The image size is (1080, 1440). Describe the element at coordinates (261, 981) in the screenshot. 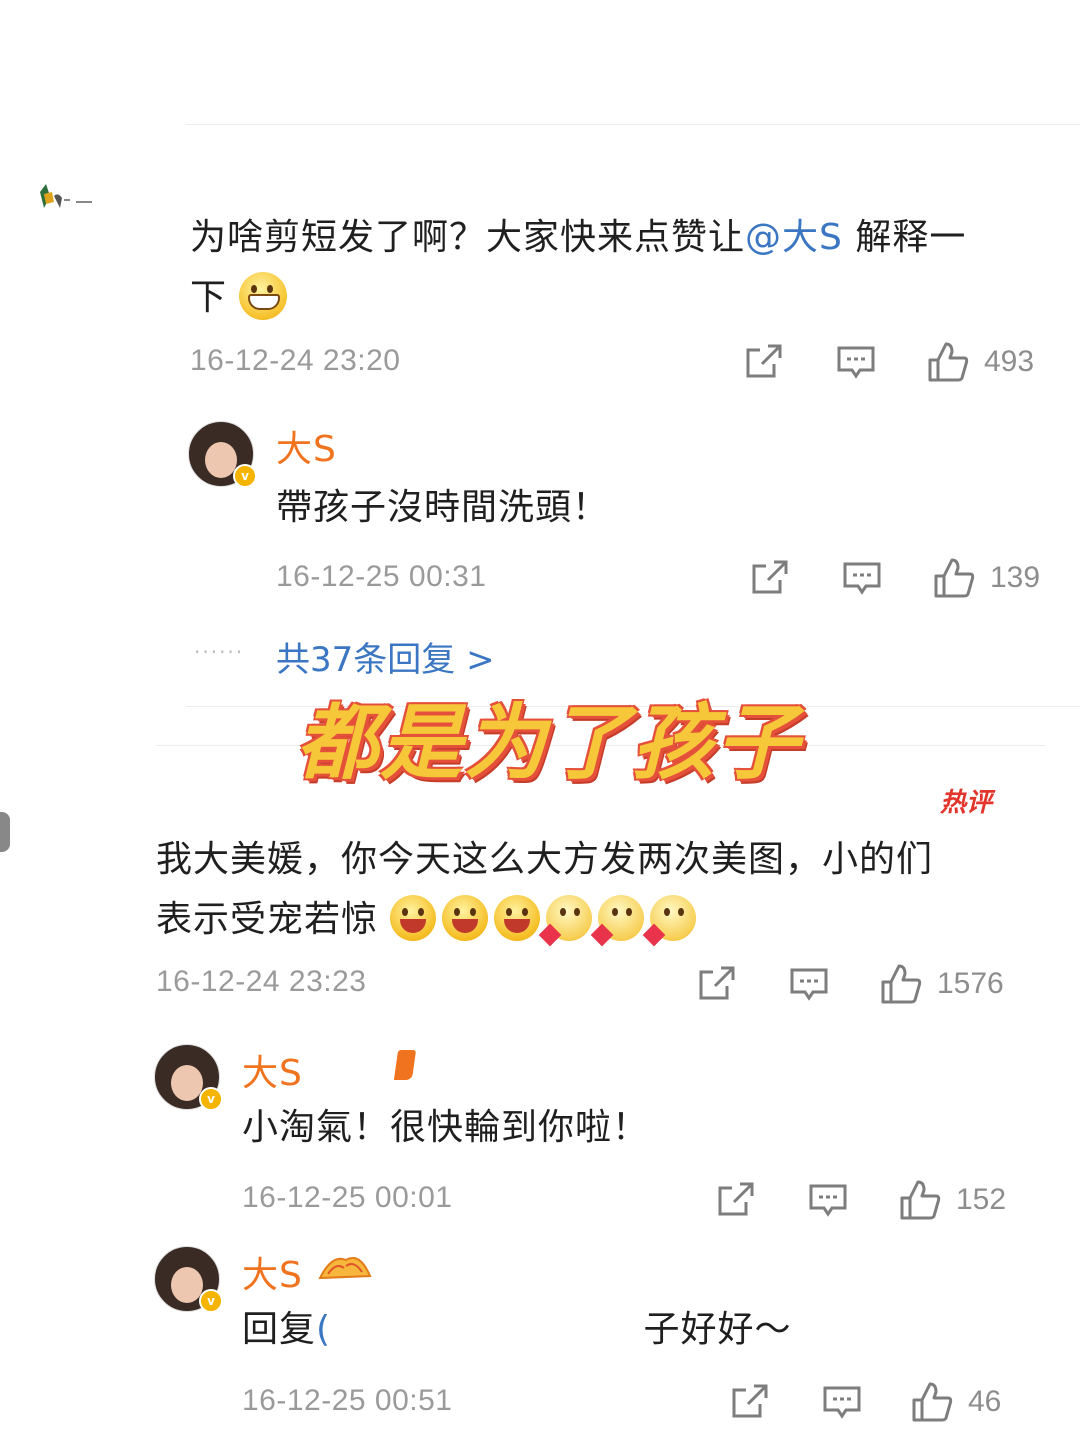

I see `comment2-timestamp: 16-12-24 23:23` at that location.